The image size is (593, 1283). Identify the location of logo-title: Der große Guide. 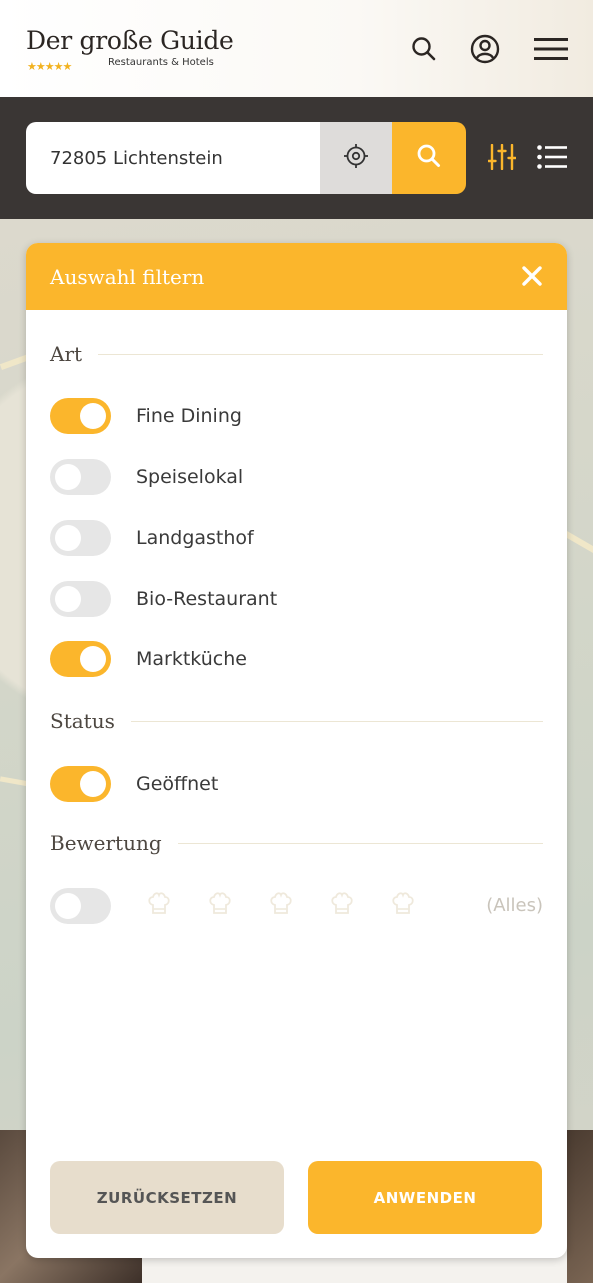
(130, 40).